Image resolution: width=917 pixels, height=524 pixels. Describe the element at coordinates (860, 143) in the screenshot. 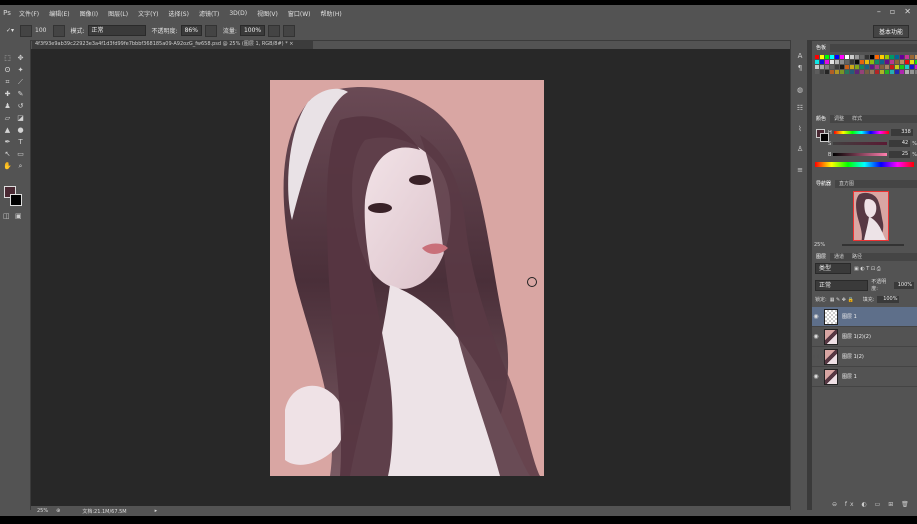

I see `s-slider` at that location.